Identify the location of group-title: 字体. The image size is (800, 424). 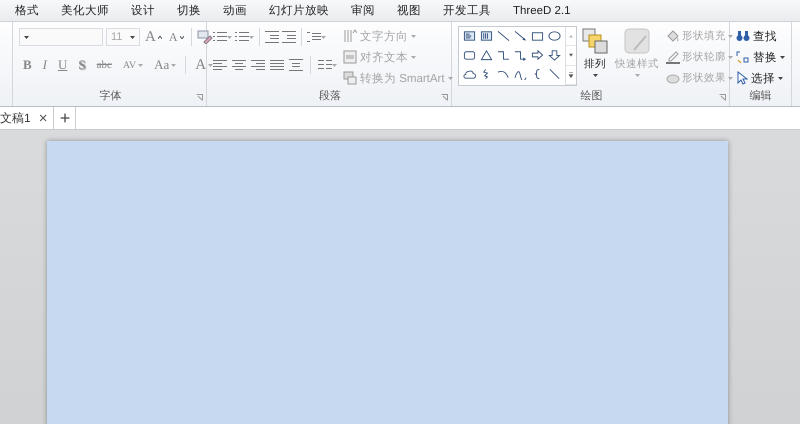
(110, 96).